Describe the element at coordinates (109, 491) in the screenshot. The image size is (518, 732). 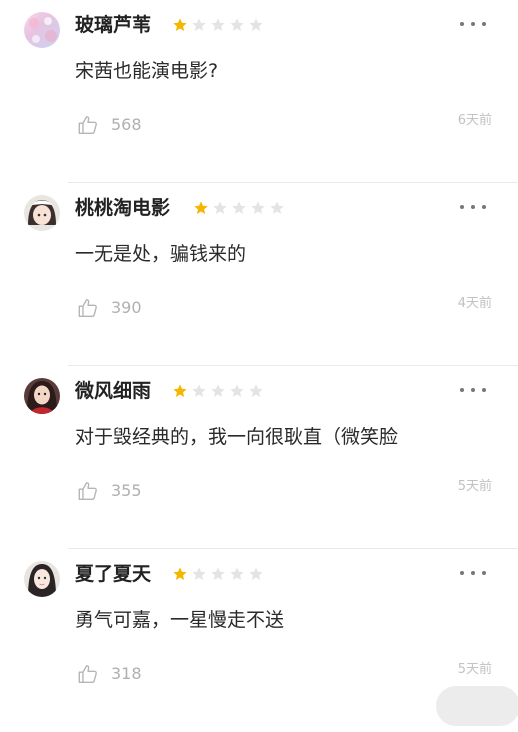
I see `like-button: 355` at that location.